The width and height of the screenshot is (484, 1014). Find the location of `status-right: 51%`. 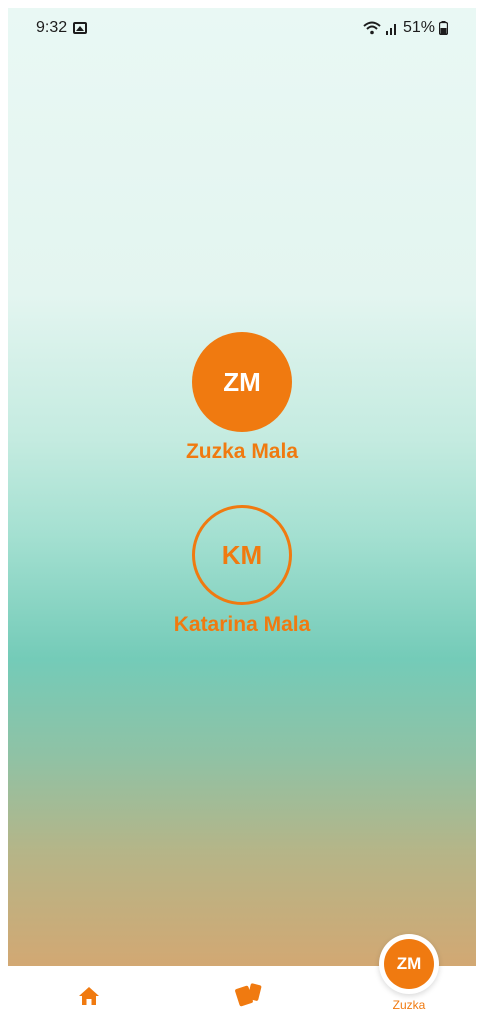

status-right: 51% is located at coordinates (405, 28).